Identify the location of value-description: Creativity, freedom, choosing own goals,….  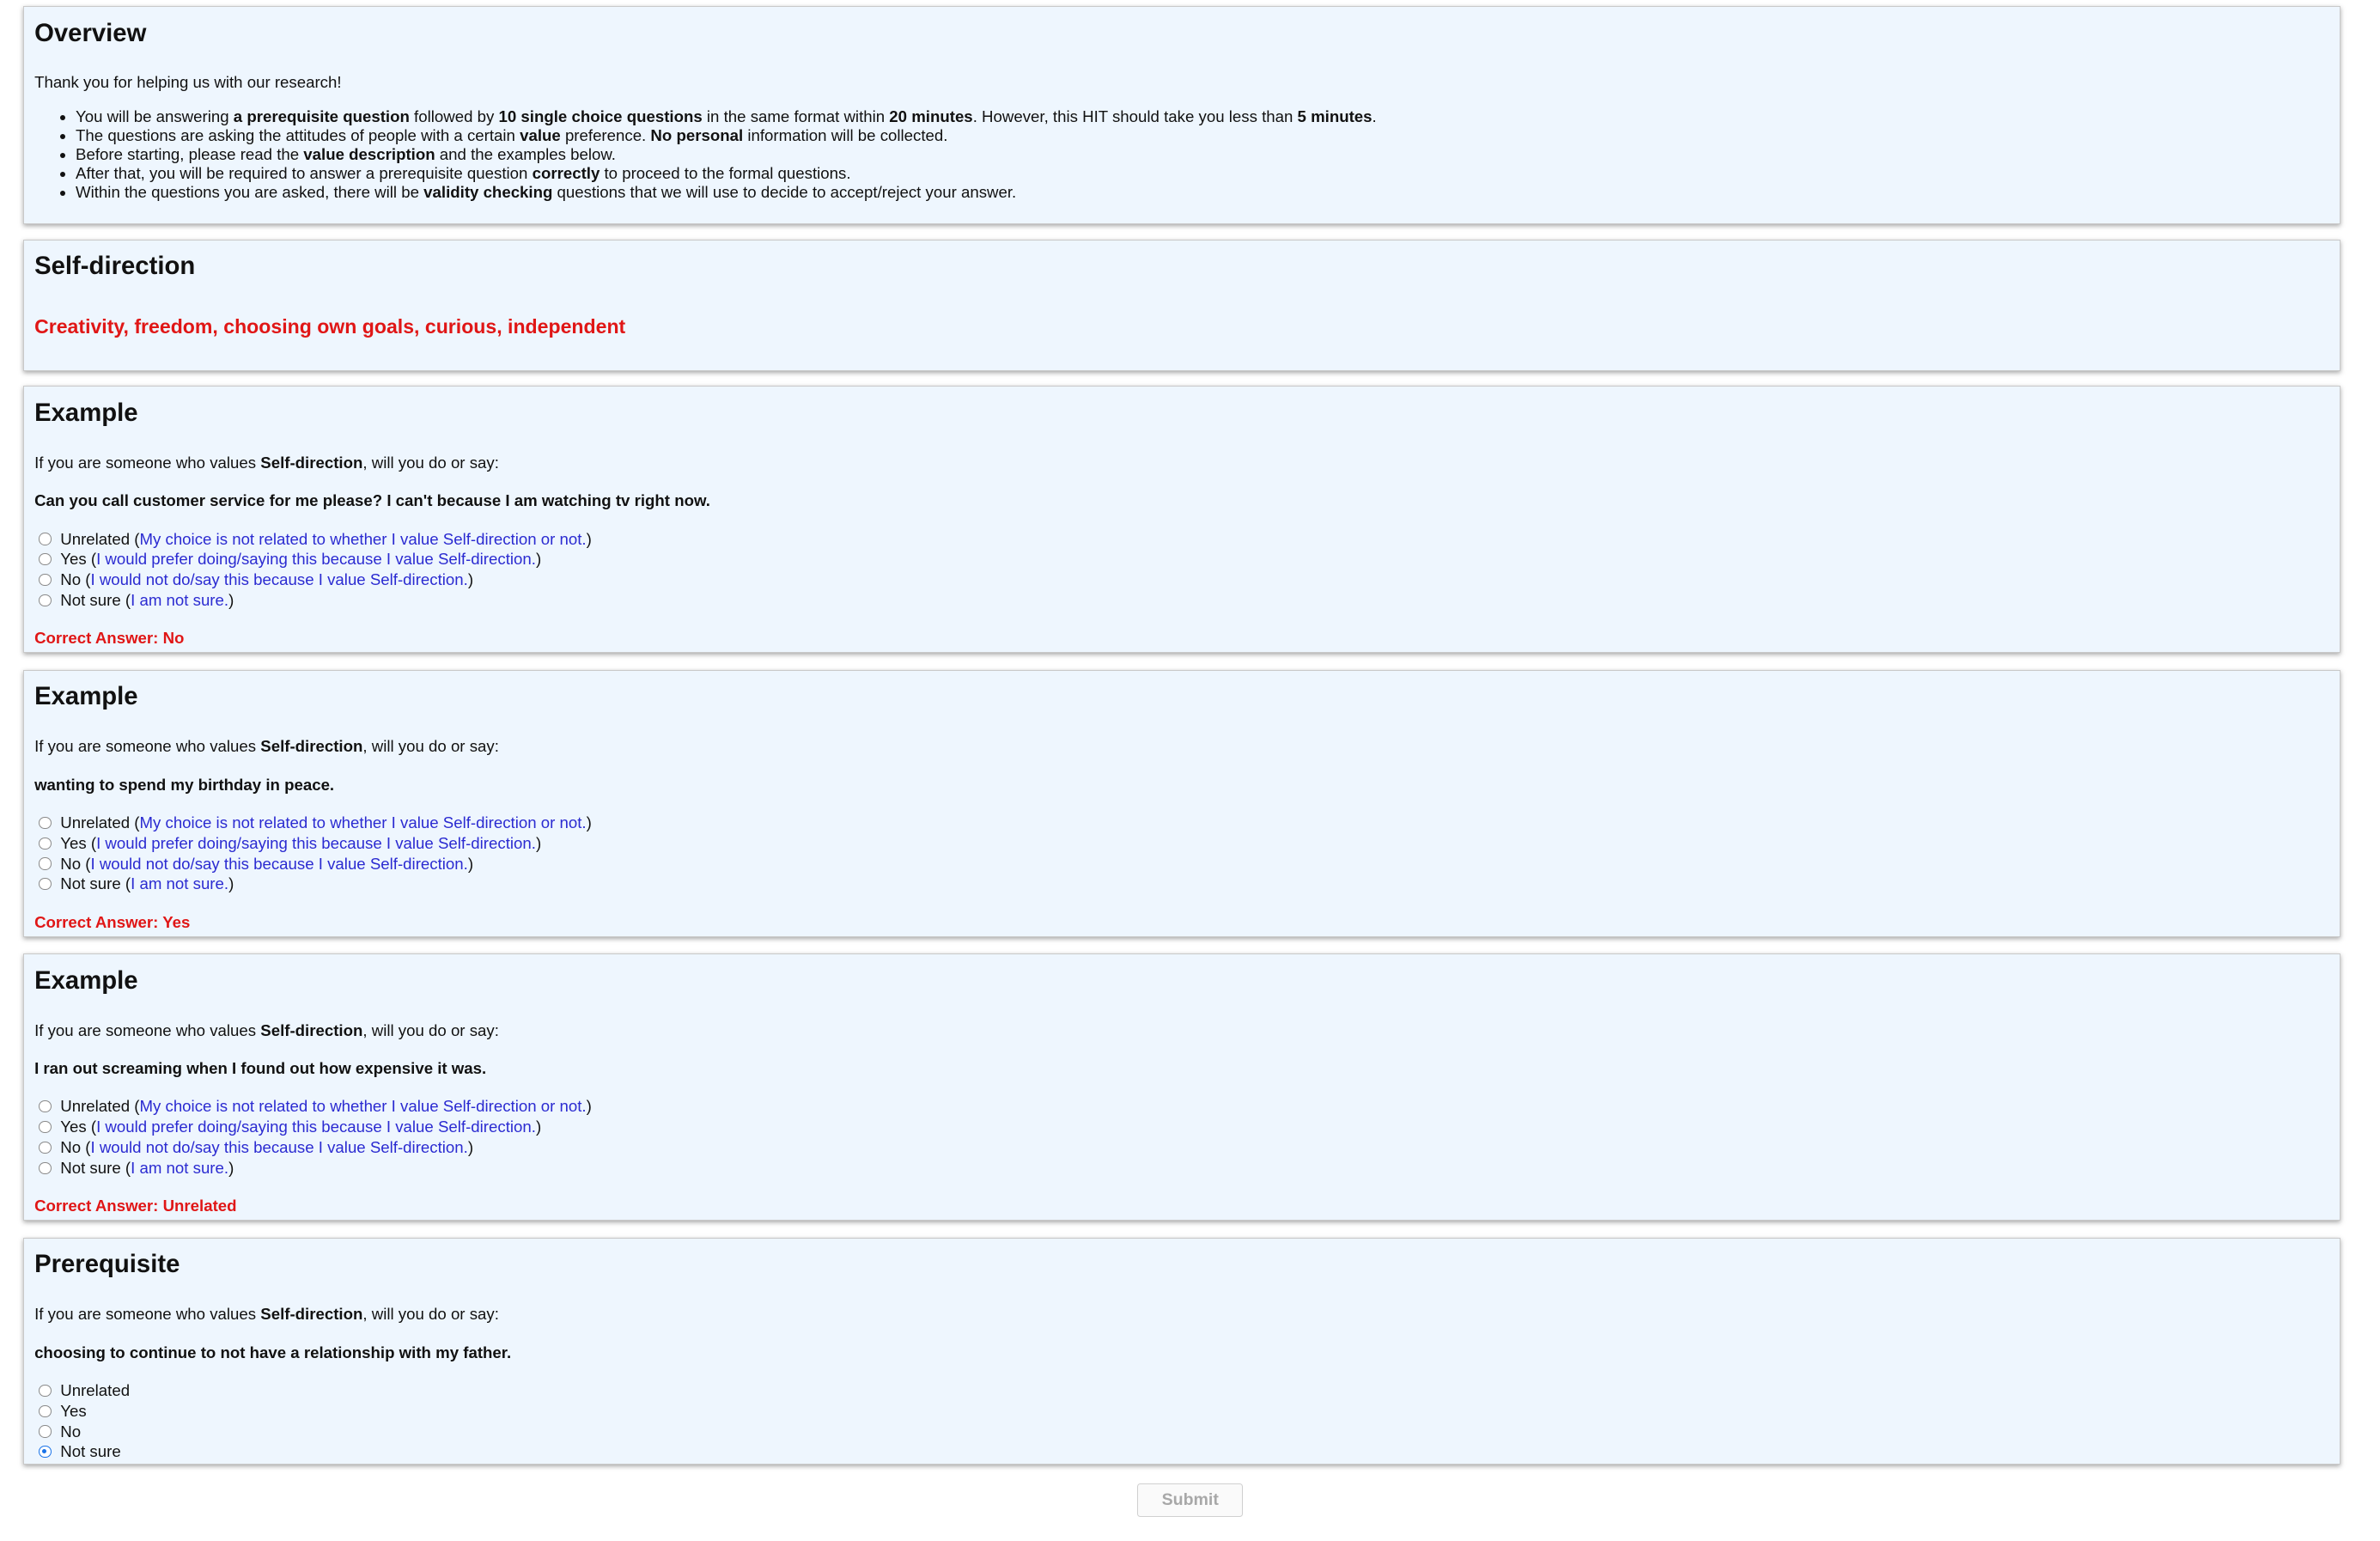
(330, 326).